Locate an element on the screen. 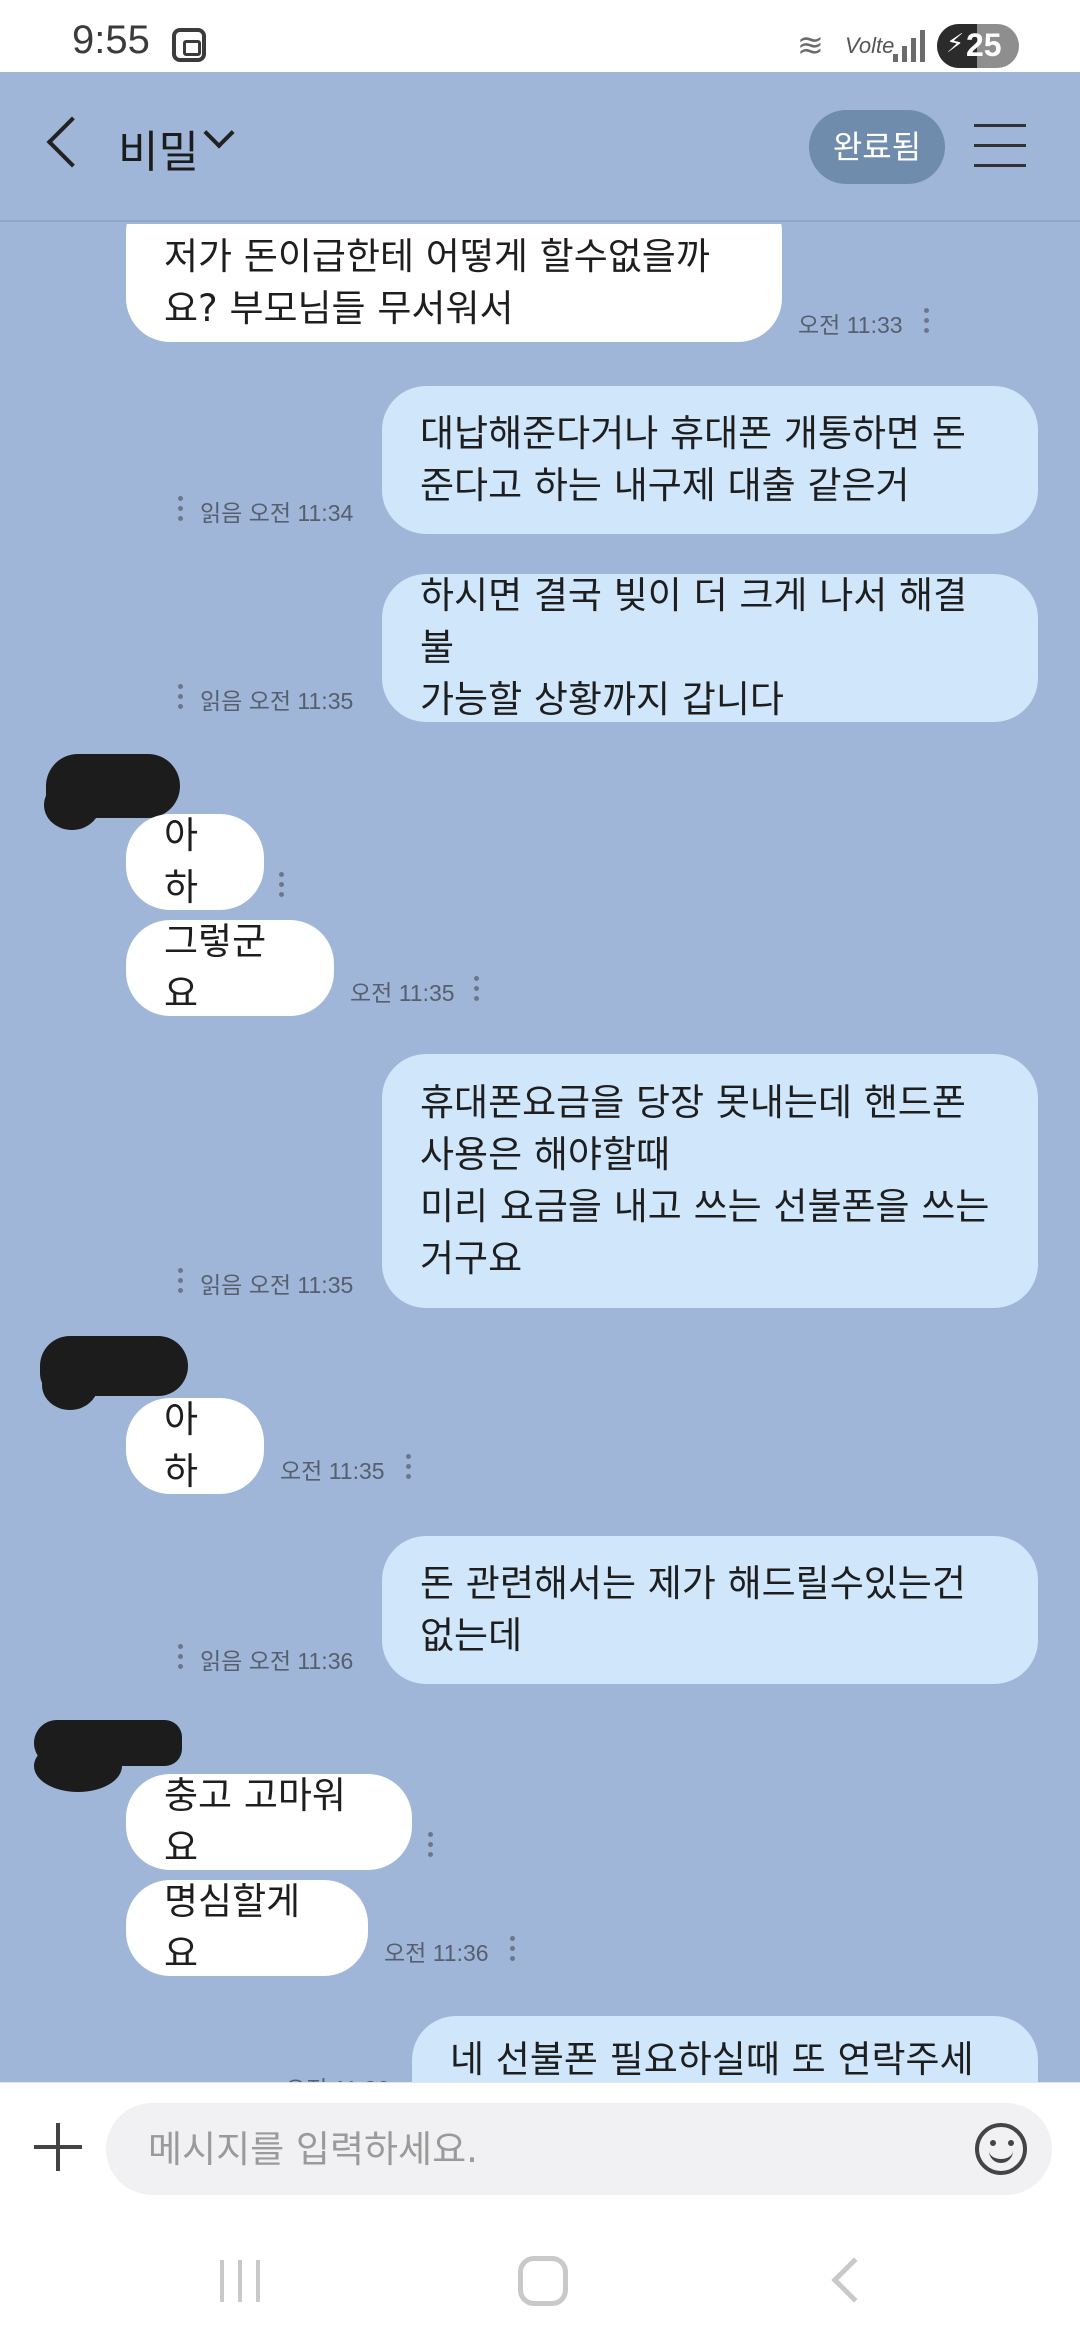  message-text: 돈 관련해서는 제가 해드릴수있는건 없는데 is located at coordinates (693, 1609).